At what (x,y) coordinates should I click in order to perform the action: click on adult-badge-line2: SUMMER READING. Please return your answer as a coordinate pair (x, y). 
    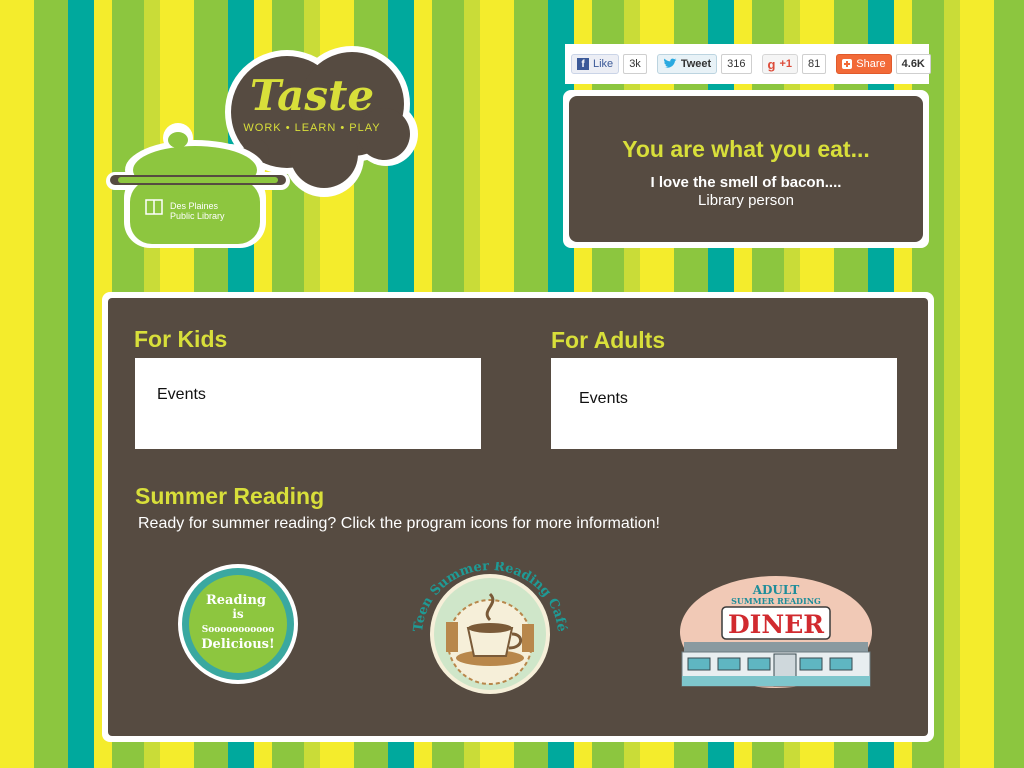
    Looking at the image, I should click on (776, 601).